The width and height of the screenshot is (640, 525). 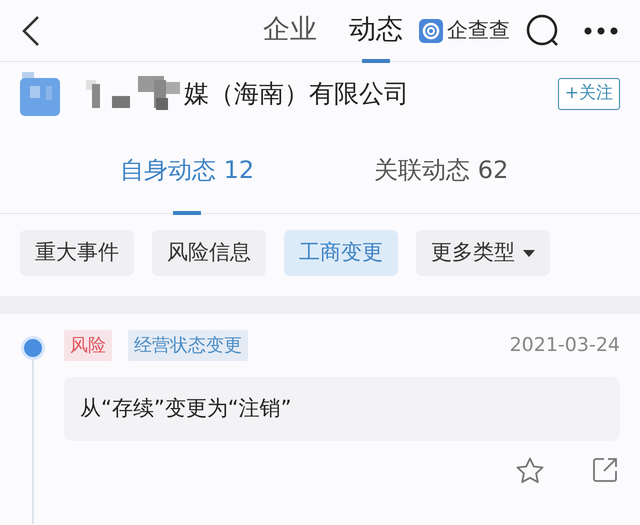 What do you see at coordinates (543, 31) in the screenshot?
I see `search-icon` at bounding box center [543, 31].